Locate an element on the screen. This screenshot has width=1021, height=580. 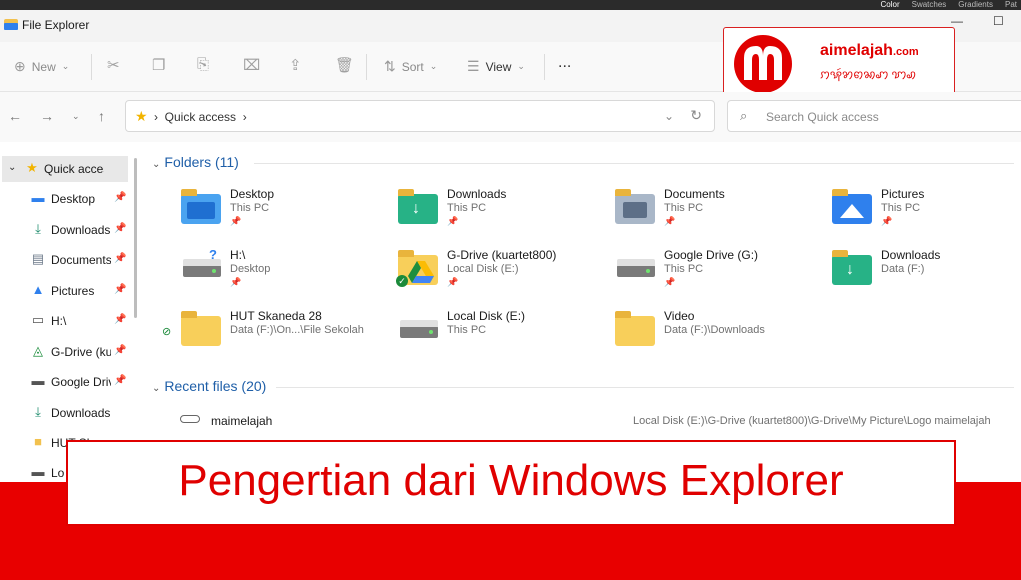
delete-icon: 🗑 is located at coordinates (344, 65).